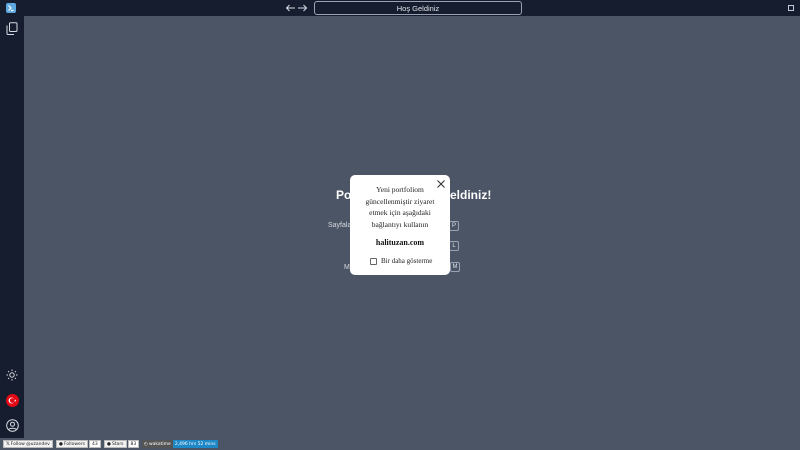 The width and height of the screenshot is (800, 450). What do you see at coordinates (373, 261) in the screenshot?
I see `checkbox-box` at bounding box center [373, 261].